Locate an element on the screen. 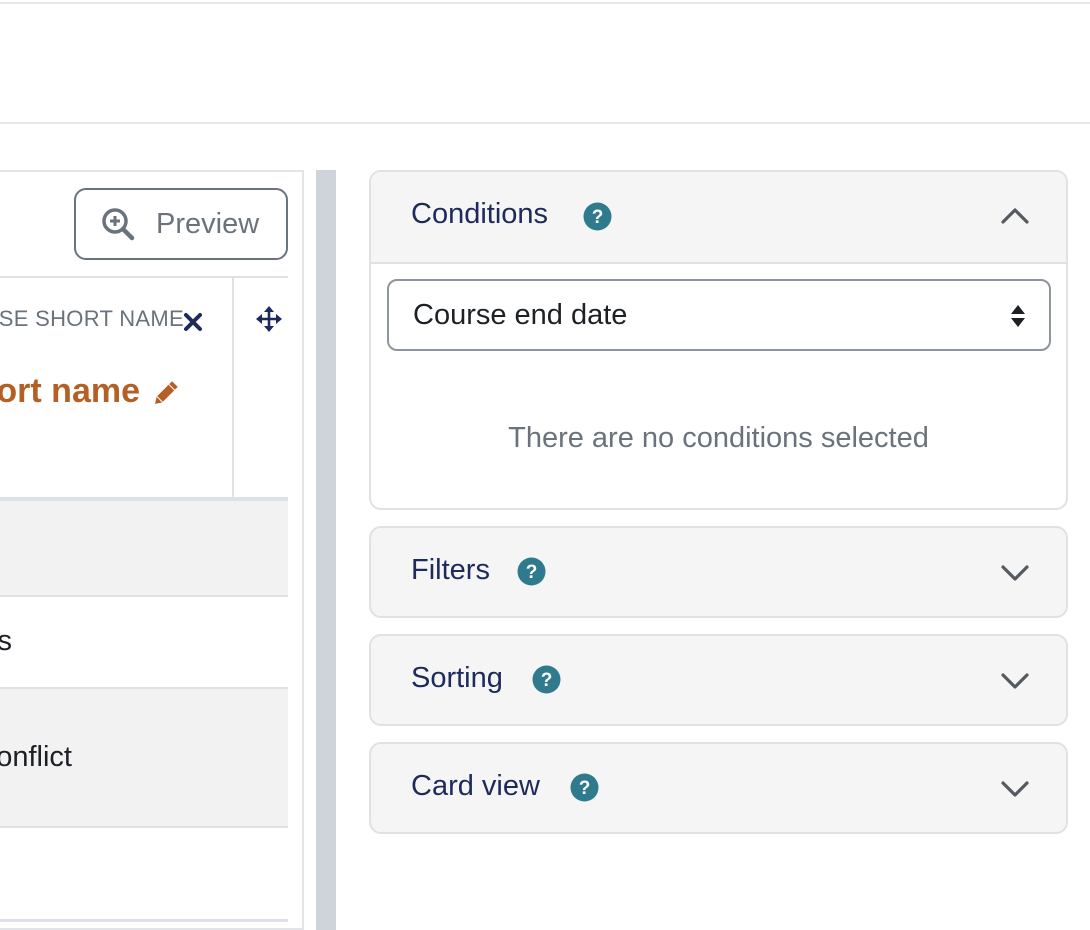 The width and height of the screenshot is (1090, 930). conditions-title: Conditions is located at coordinates (480, 214).